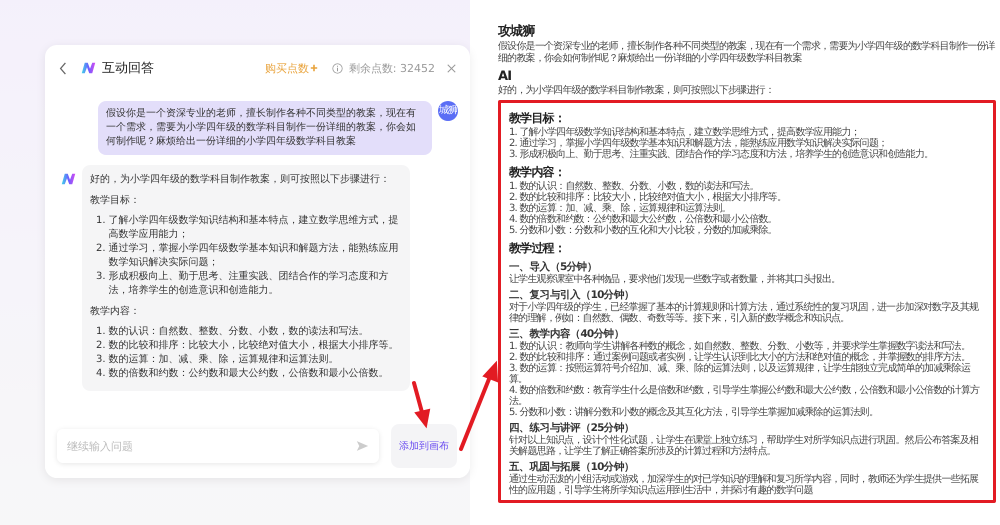  I want to click on paragraph-text: 2. 通过学习，掌握小学四年级数学基本知识和解题方法，能熟练应用数学知识解决实际问题；, so click(698, 143).